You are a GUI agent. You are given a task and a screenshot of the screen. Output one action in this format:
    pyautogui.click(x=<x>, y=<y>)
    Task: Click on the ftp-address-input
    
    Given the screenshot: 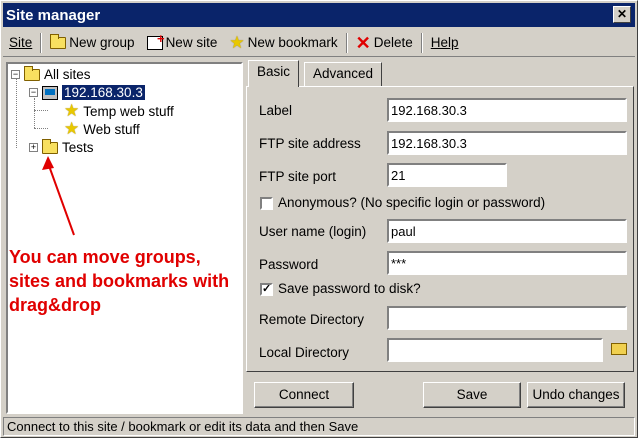 What is the action you would take?
    pyautogui.click(x=507, y=143)
    